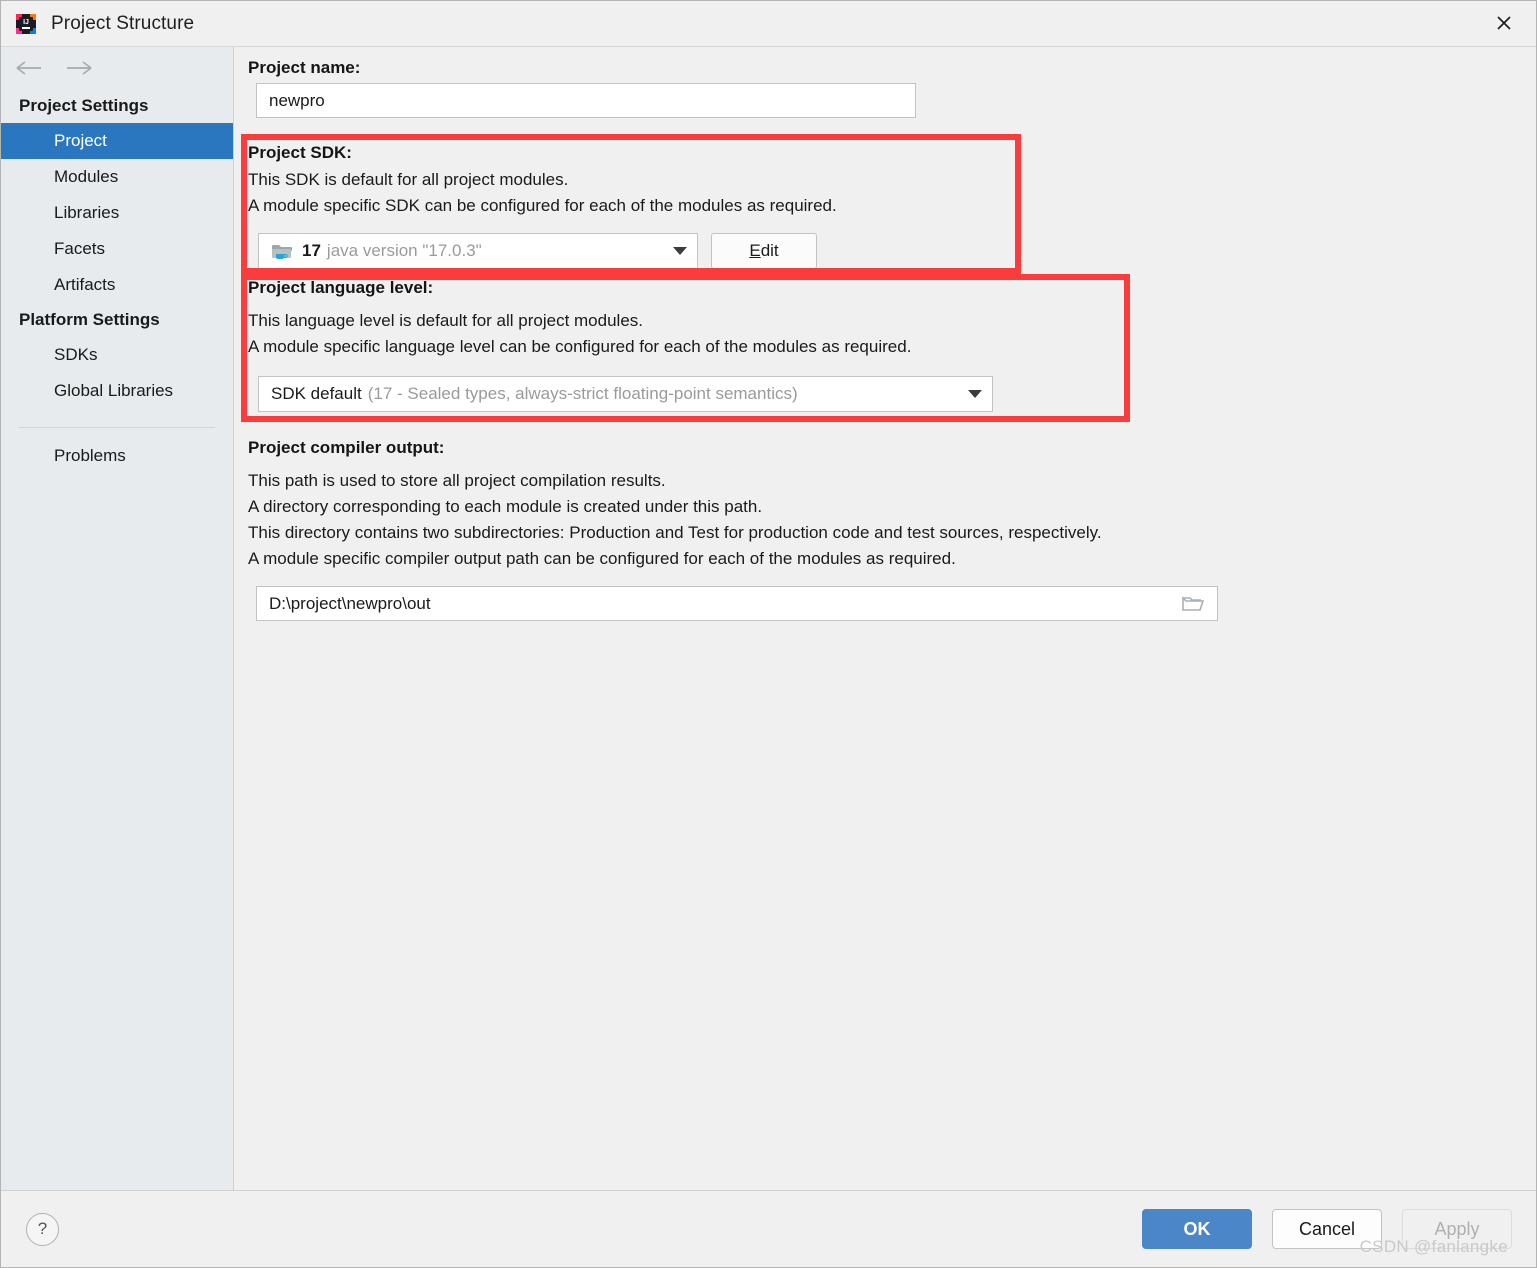 This screenshot has width=1537, height=1268. What do you see at coordinates (117, 141) in the screenshot?
I see `sidebar-item-project: Project` at bounding box center [117, 141].